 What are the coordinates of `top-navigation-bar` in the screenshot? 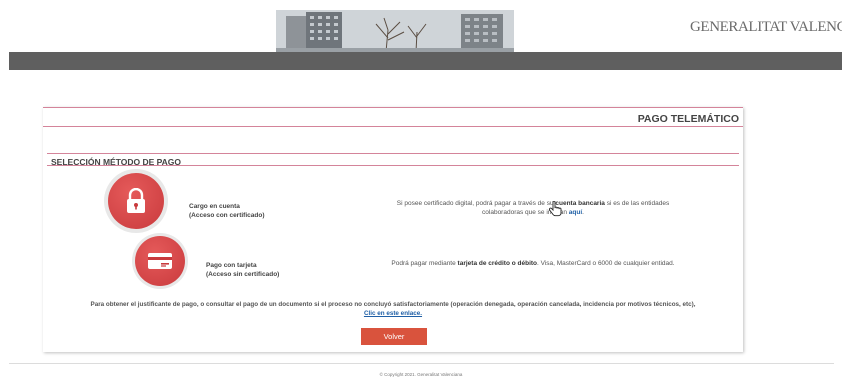 It's located at (425, 61).